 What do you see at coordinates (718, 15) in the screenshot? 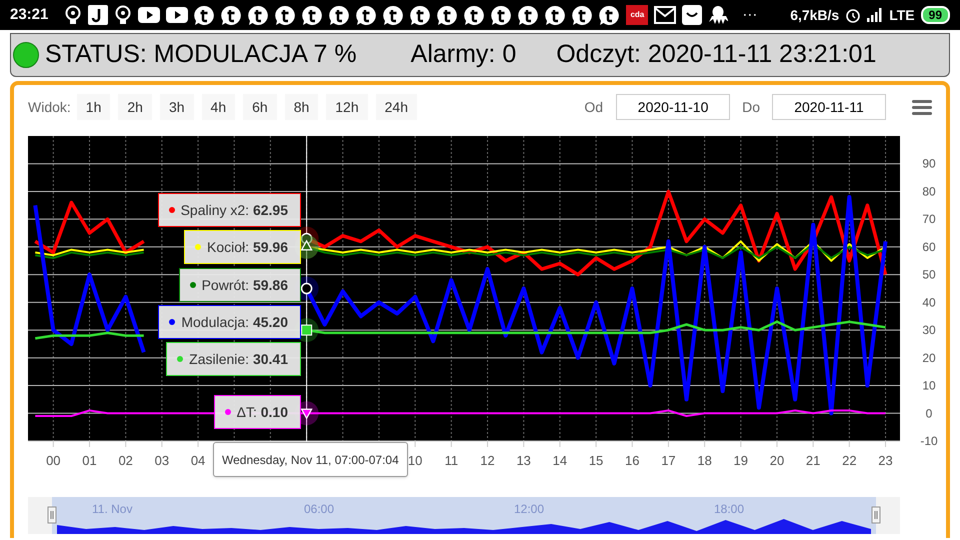
I see `octopus-icon` at bounding box center [718, 15].